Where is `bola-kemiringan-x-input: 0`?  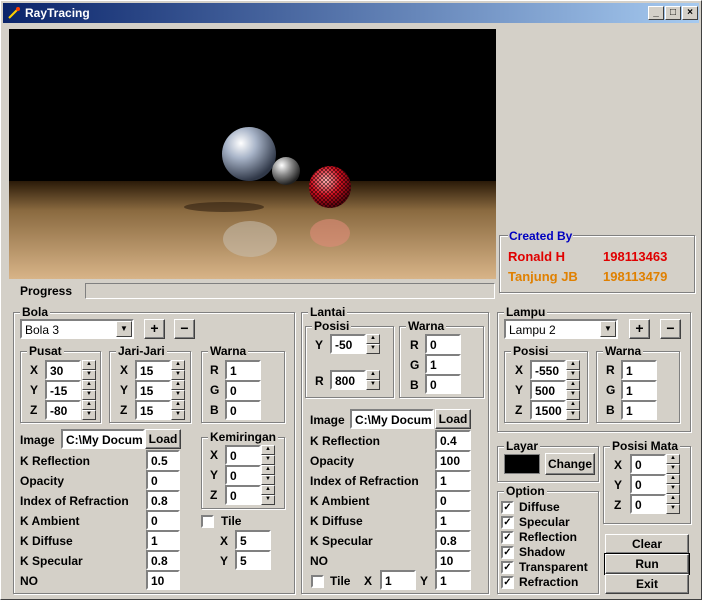
bola-kemiringan-x-input: 0 is located at coordinates (243, 455).